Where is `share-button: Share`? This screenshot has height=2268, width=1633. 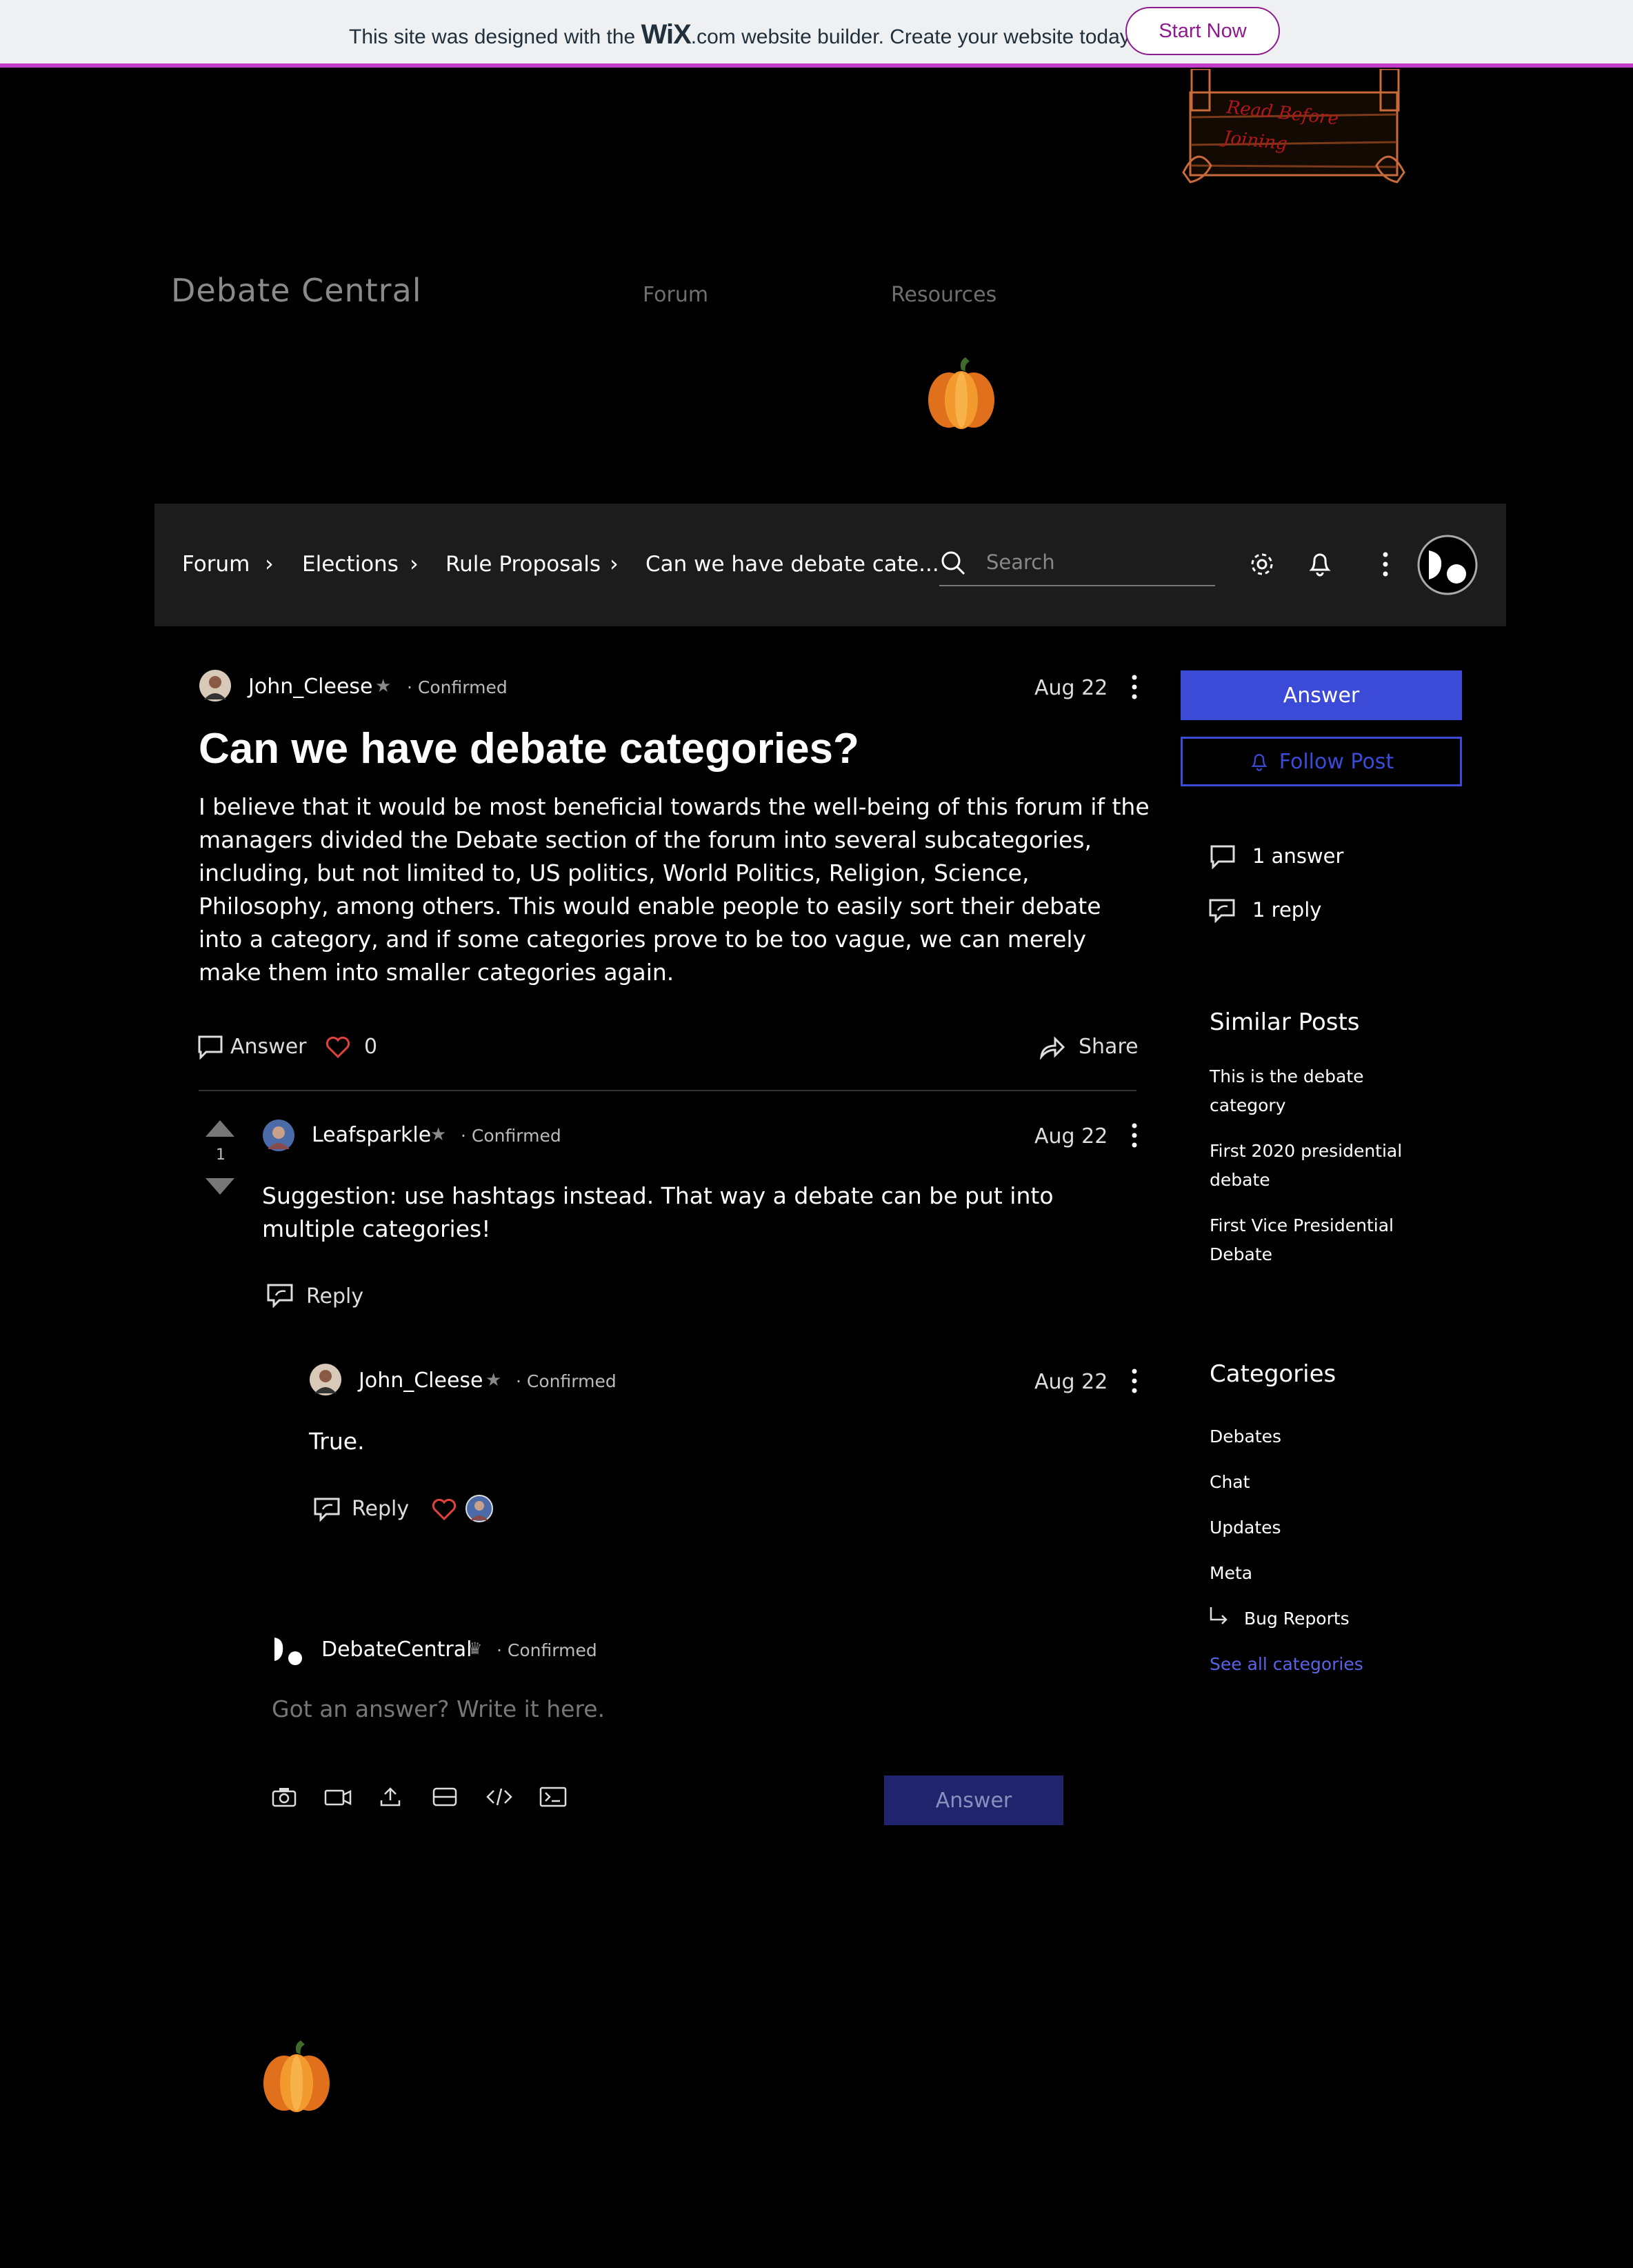
share-button: Share is located at coordinates (1109, 1047).